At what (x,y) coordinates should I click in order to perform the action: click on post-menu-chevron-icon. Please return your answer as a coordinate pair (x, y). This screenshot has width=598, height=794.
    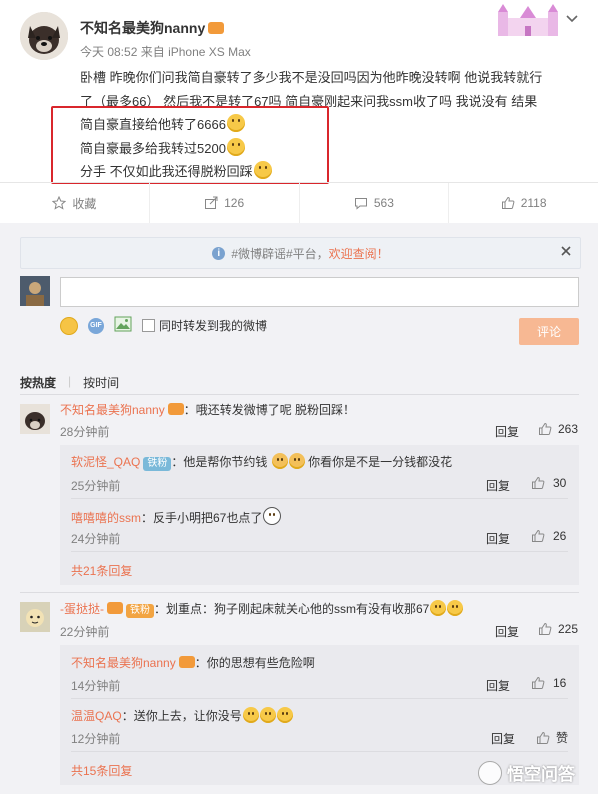
    Looking at the image, I should click on (572, 19).